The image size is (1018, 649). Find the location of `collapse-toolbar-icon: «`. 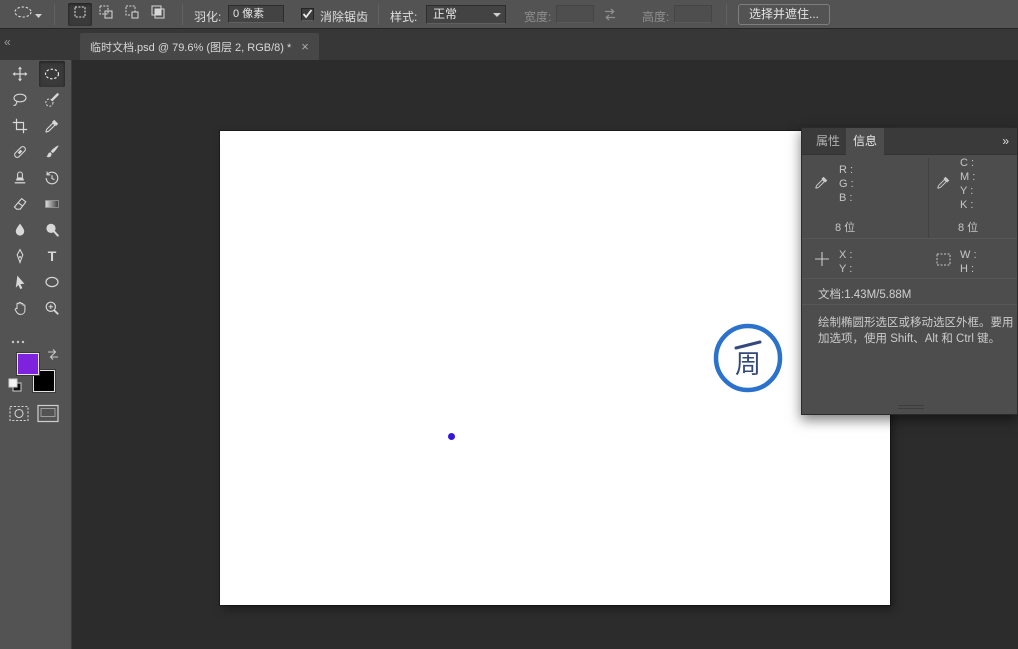

collapse-toolbar-icon: « is located at coordinates (7, 42).